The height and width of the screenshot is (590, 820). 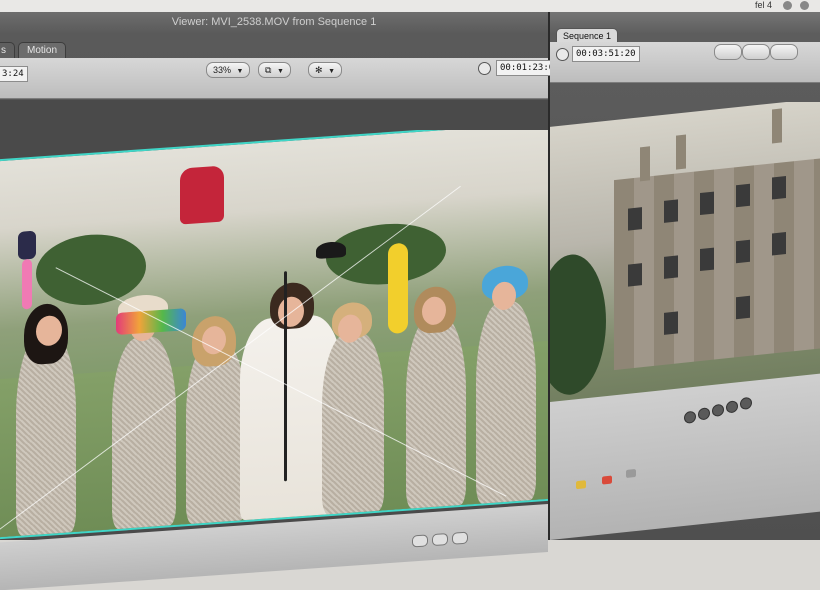 What do you see at coordinates (717, 264) in the screenshot?
I see `manor-house` at bounding box center [717, 264].